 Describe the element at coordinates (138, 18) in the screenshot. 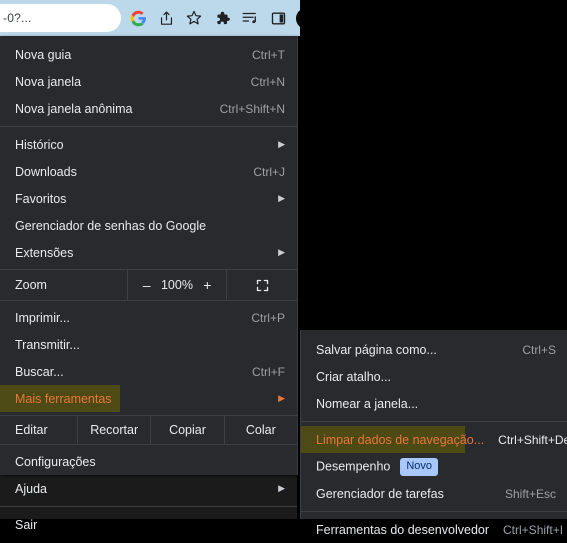

I see `google-icon` at that location.